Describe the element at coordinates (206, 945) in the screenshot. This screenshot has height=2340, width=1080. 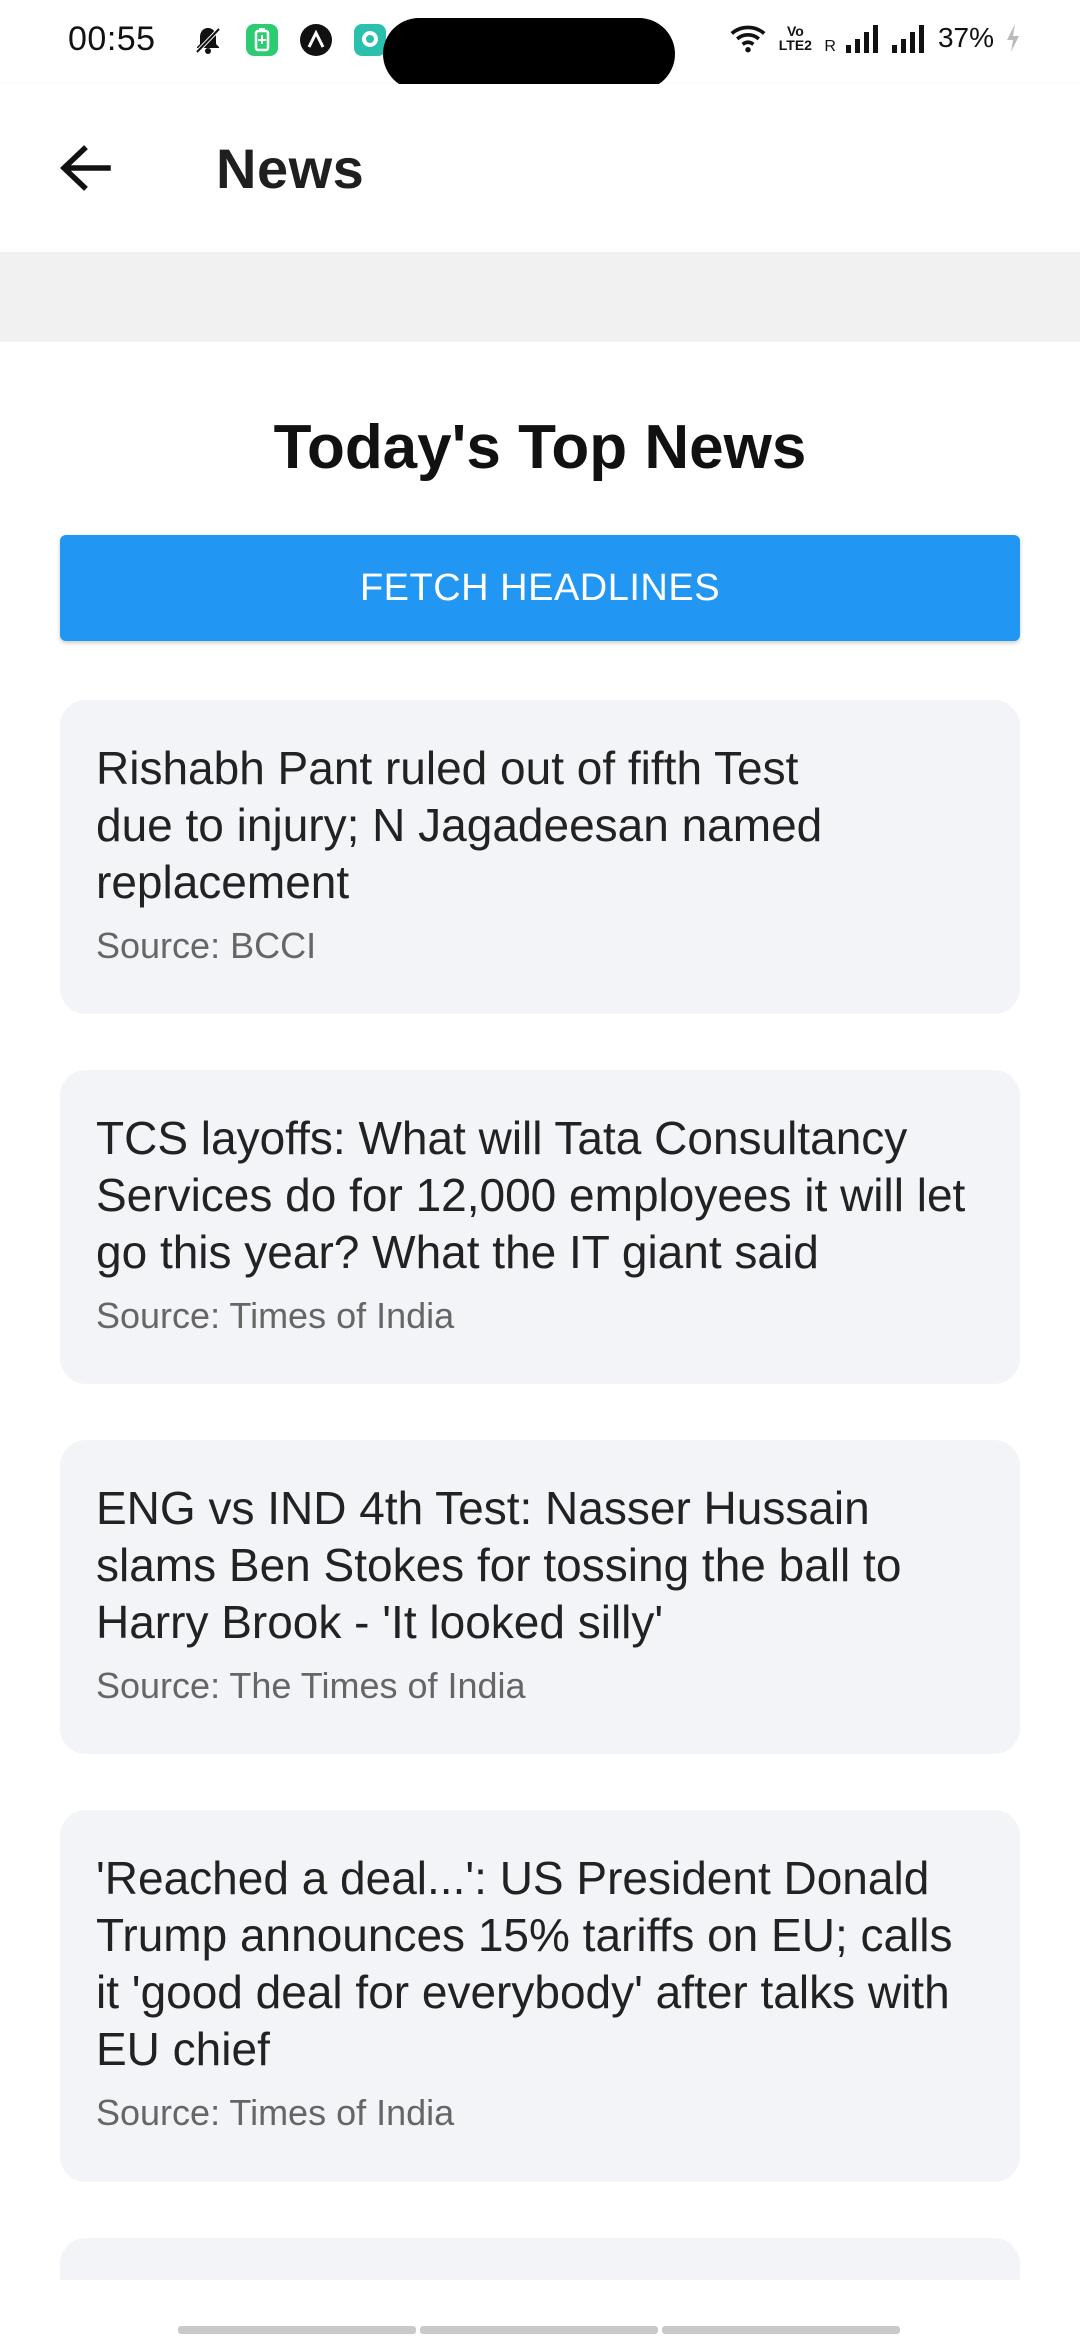
I see `news-source: Source: BCCI` at that location.